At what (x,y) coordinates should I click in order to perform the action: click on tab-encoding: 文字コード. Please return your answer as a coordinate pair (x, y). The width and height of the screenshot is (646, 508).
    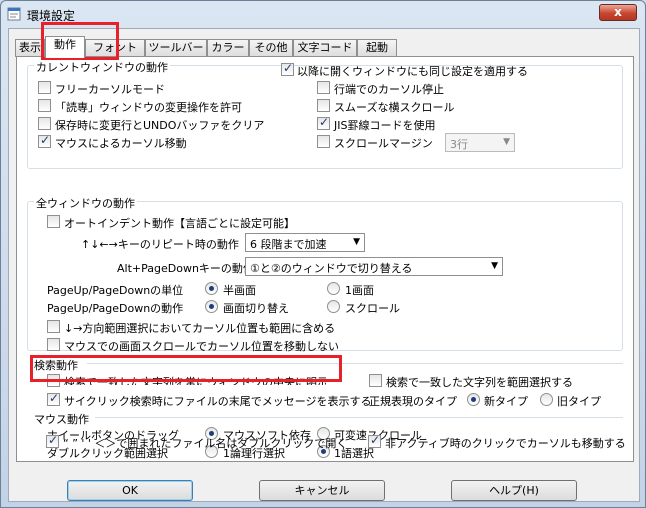
    Looking at the image, I should click on (325, 48).